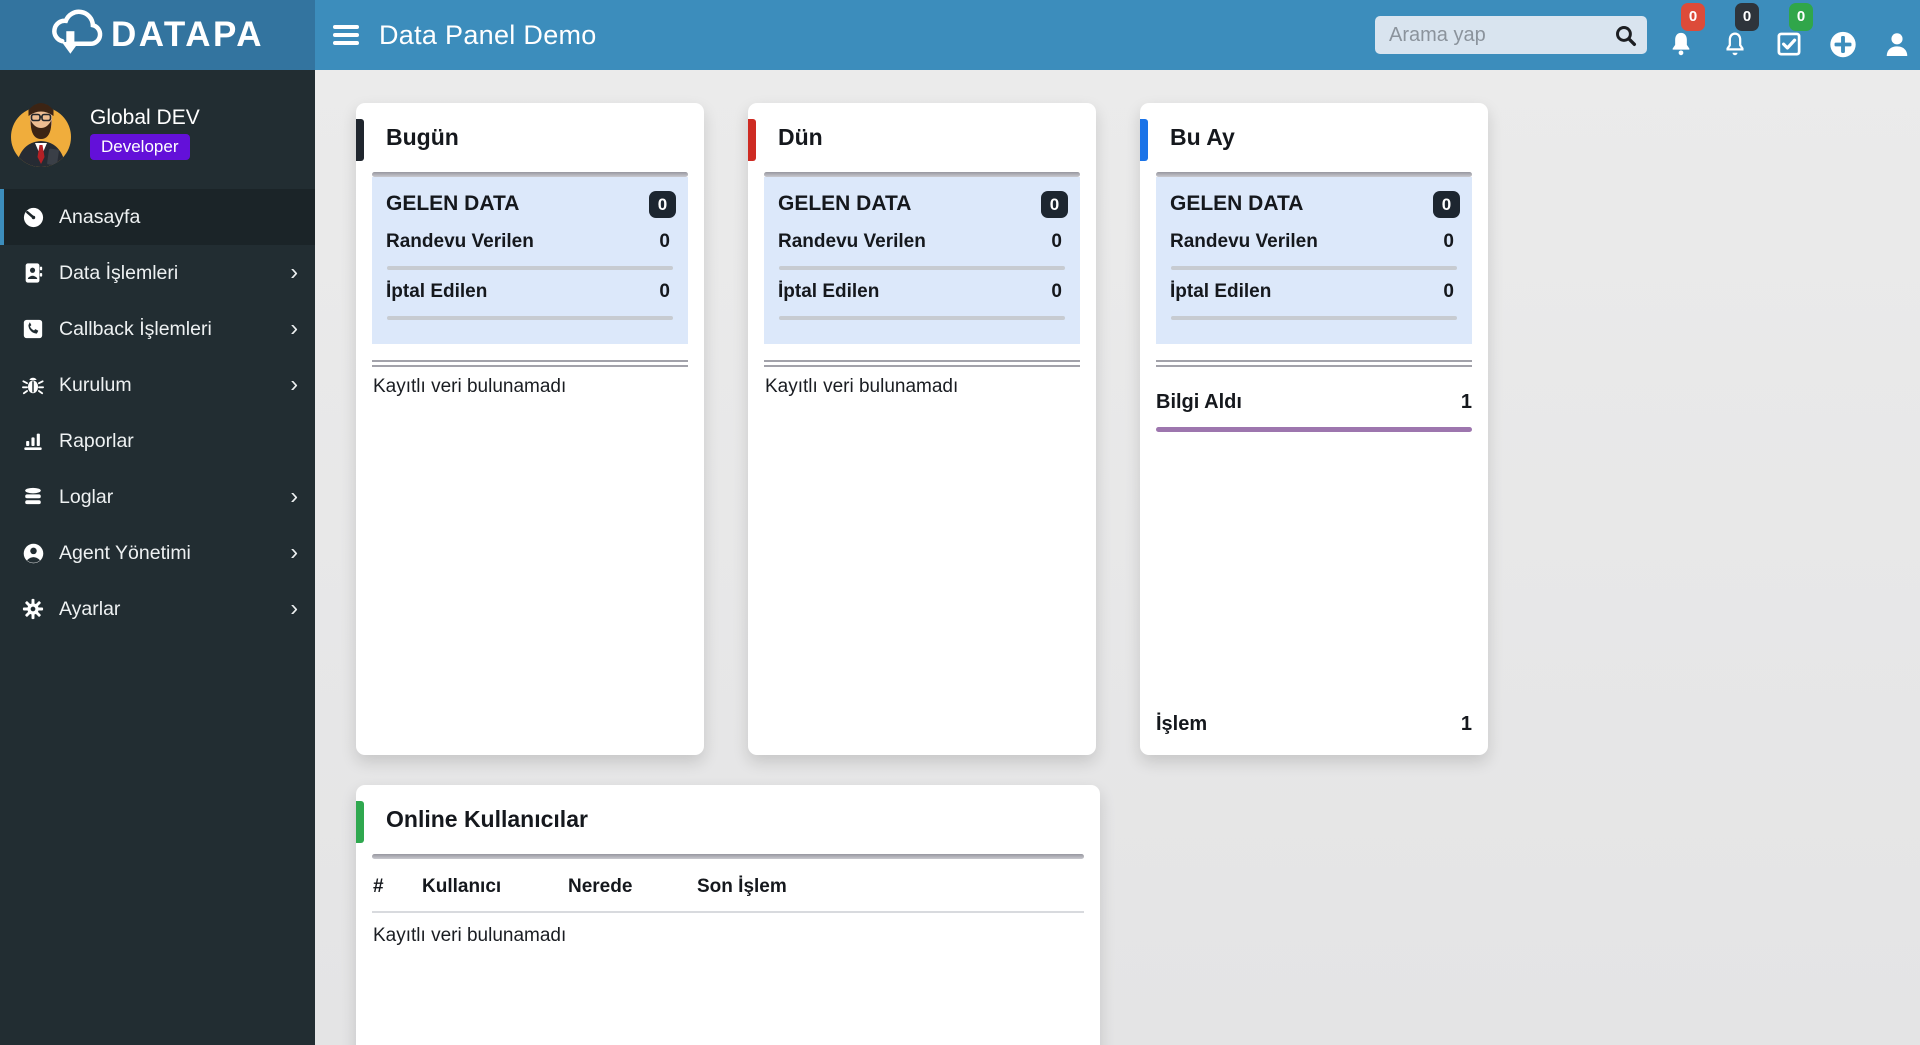 The height and width of the screenshot is (1045, 1920). What do you see at coordinates (1735, 44) in the screenshot?
I see `bell-outline-icon` at bounding box center [1735, 44].